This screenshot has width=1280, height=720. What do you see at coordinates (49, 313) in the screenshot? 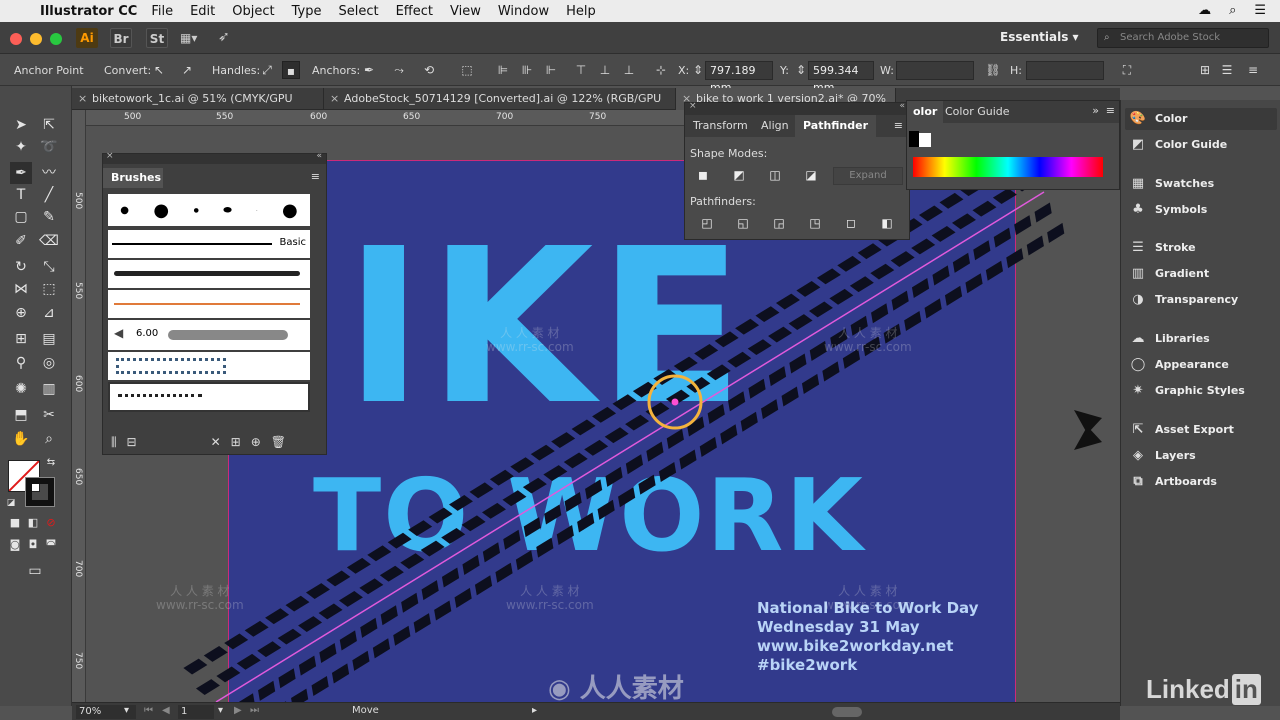
I see `perspective-grid-tool-icon: ⊿` at bounding box center [49, 313].